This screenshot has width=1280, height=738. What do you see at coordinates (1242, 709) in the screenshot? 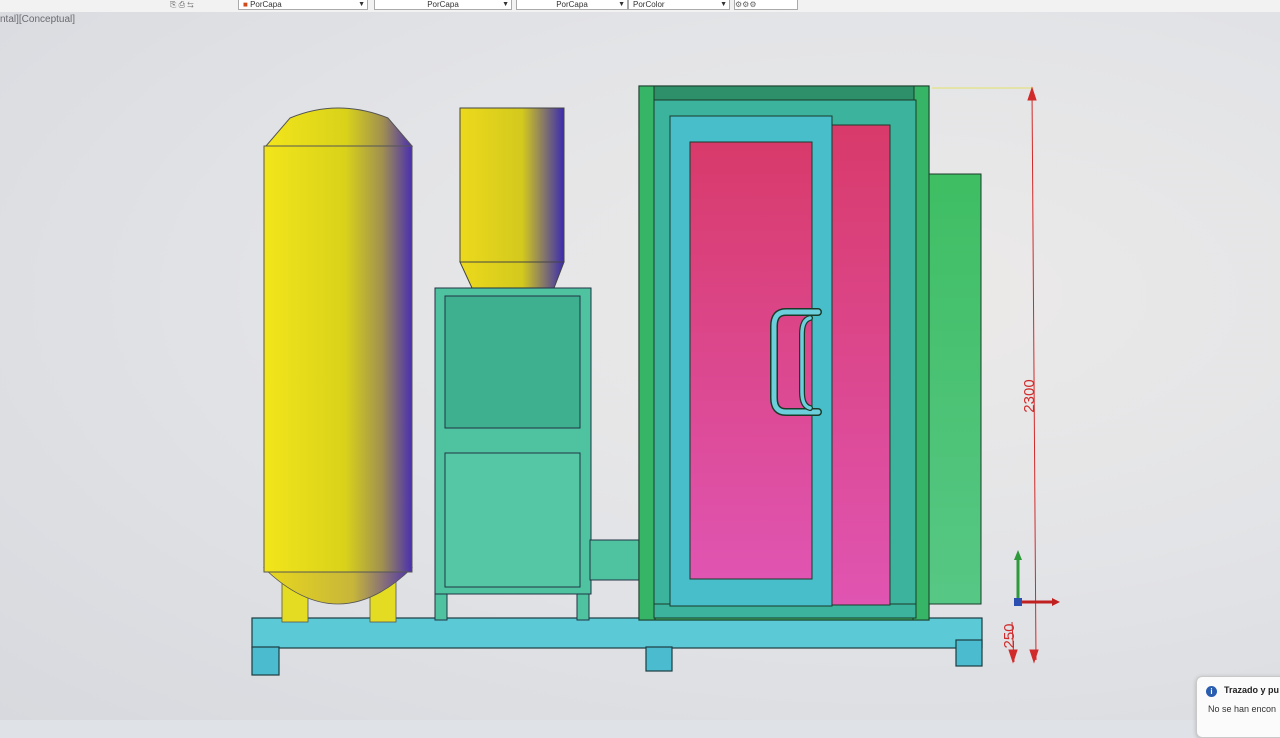
I see `notification-message: No se han encon` at bounding box center [1242, 709].